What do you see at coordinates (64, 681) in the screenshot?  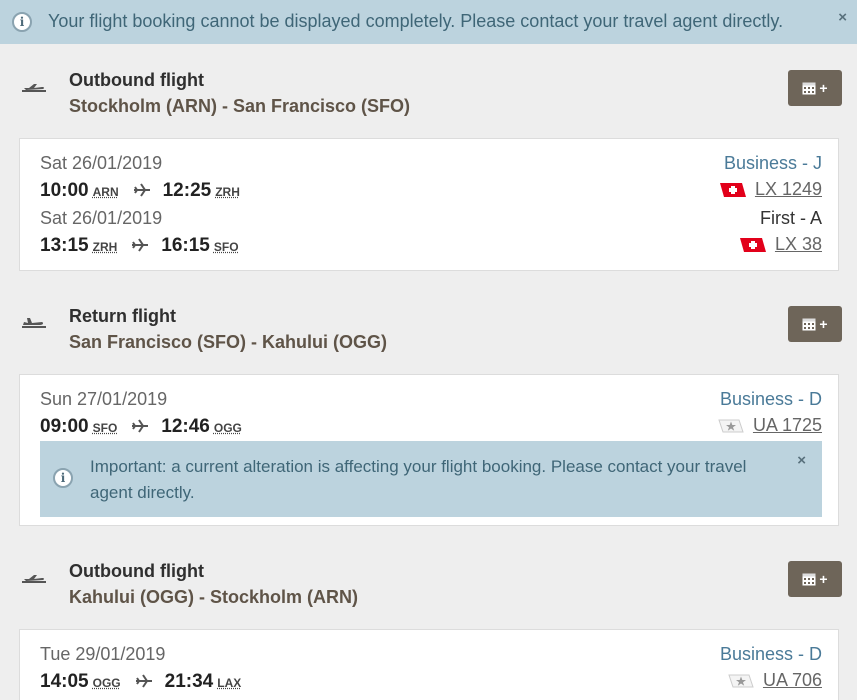 I see `departure-time: 14:05` at bounding box center [64, 681].